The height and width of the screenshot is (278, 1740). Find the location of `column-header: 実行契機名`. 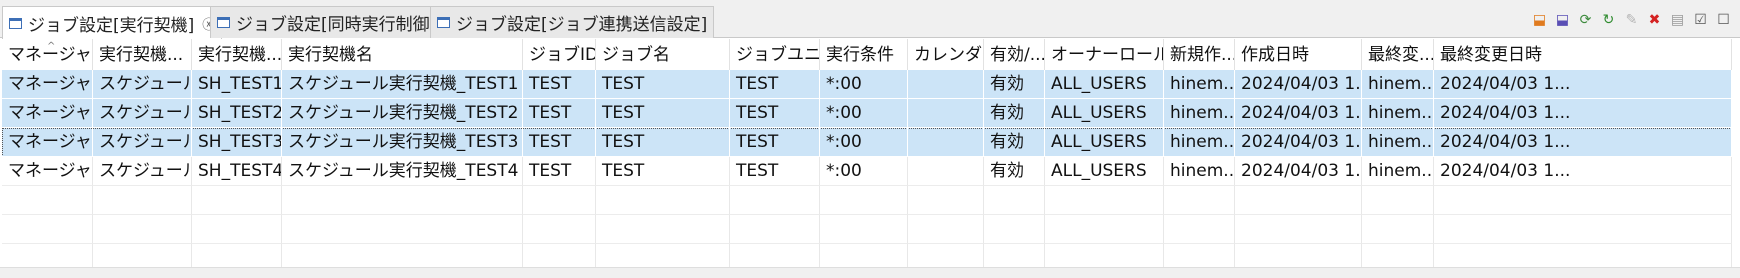

column-header: 実行契機名 is located at coordinates (402, 55).